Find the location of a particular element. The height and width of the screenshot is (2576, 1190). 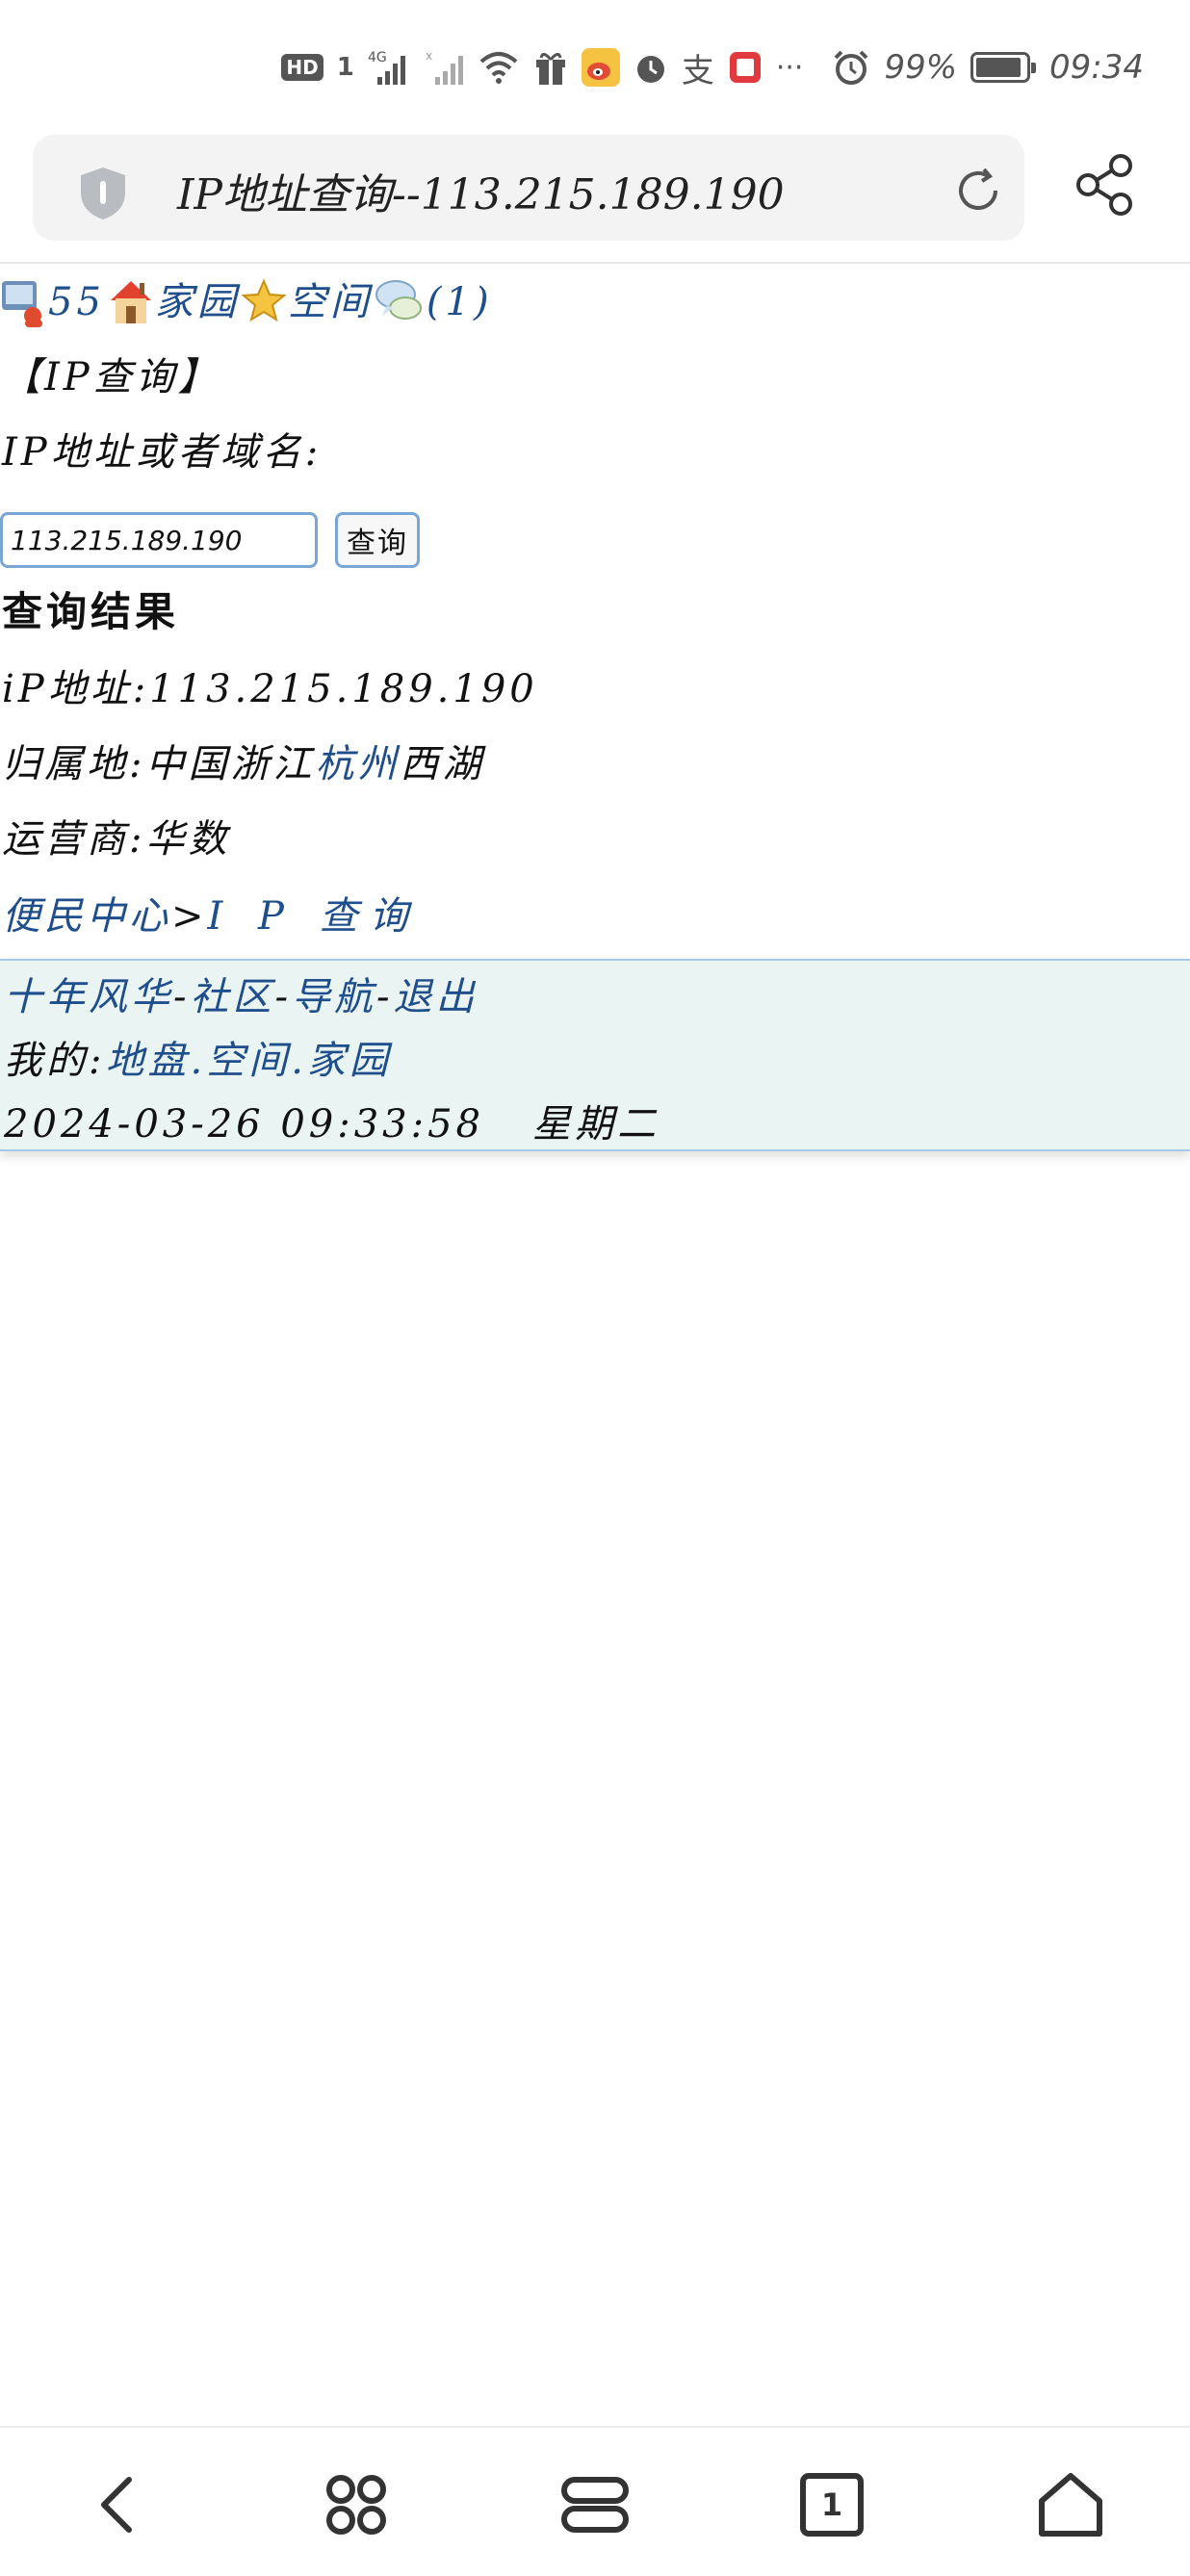

my-space-link: 空间 is located at coordinates (249, 1061).